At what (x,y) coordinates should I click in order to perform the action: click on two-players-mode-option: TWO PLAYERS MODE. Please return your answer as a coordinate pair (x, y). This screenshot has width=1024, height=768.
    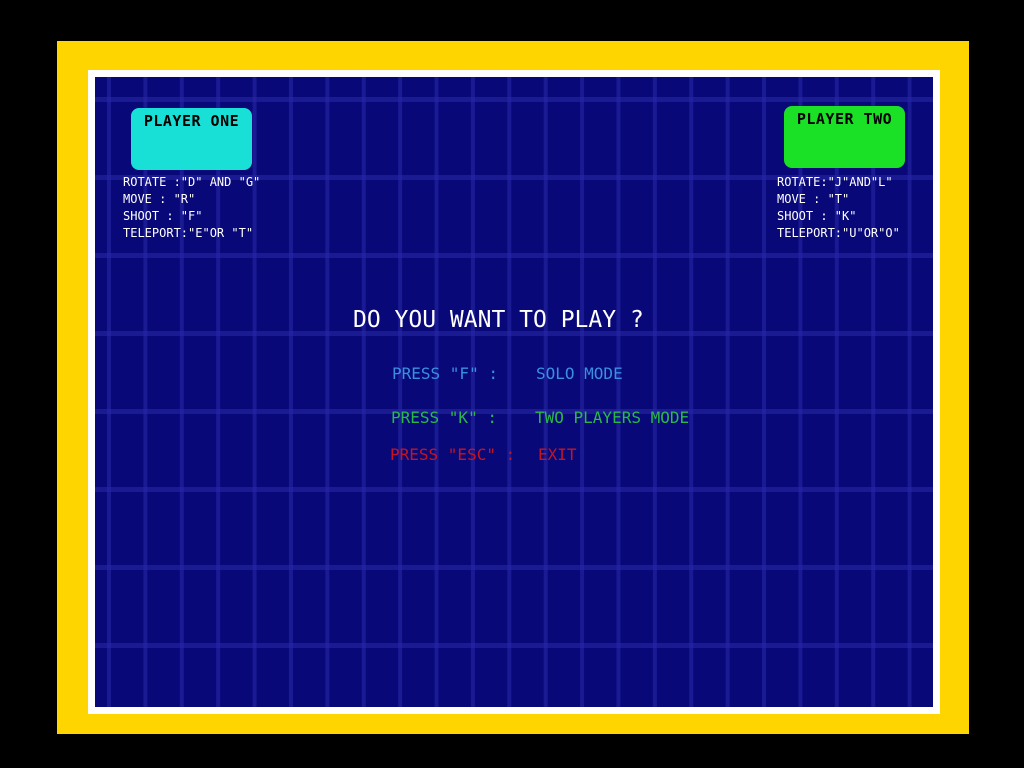
    Looking at the image, I should click on (612, 417).